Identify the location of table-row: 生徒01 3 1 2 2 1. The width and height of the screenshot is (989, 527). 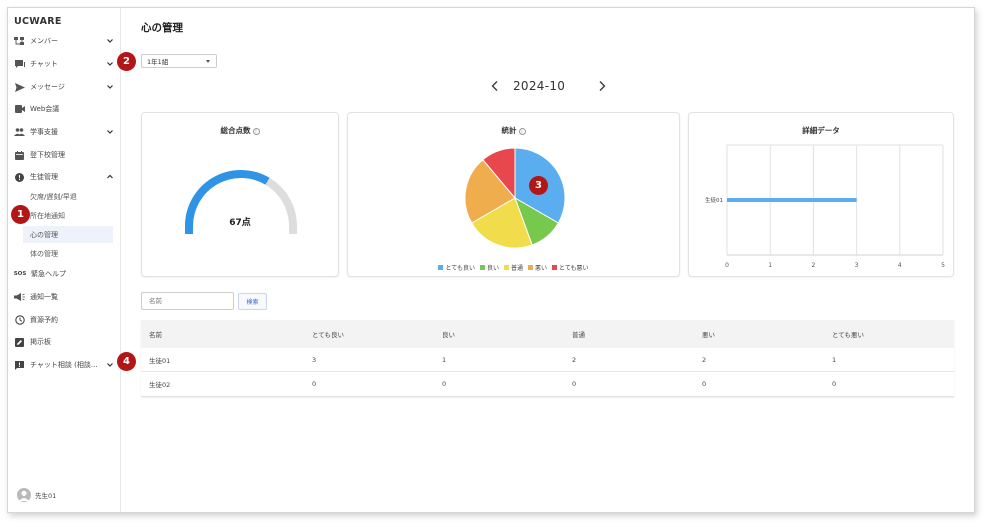
(547, 360).